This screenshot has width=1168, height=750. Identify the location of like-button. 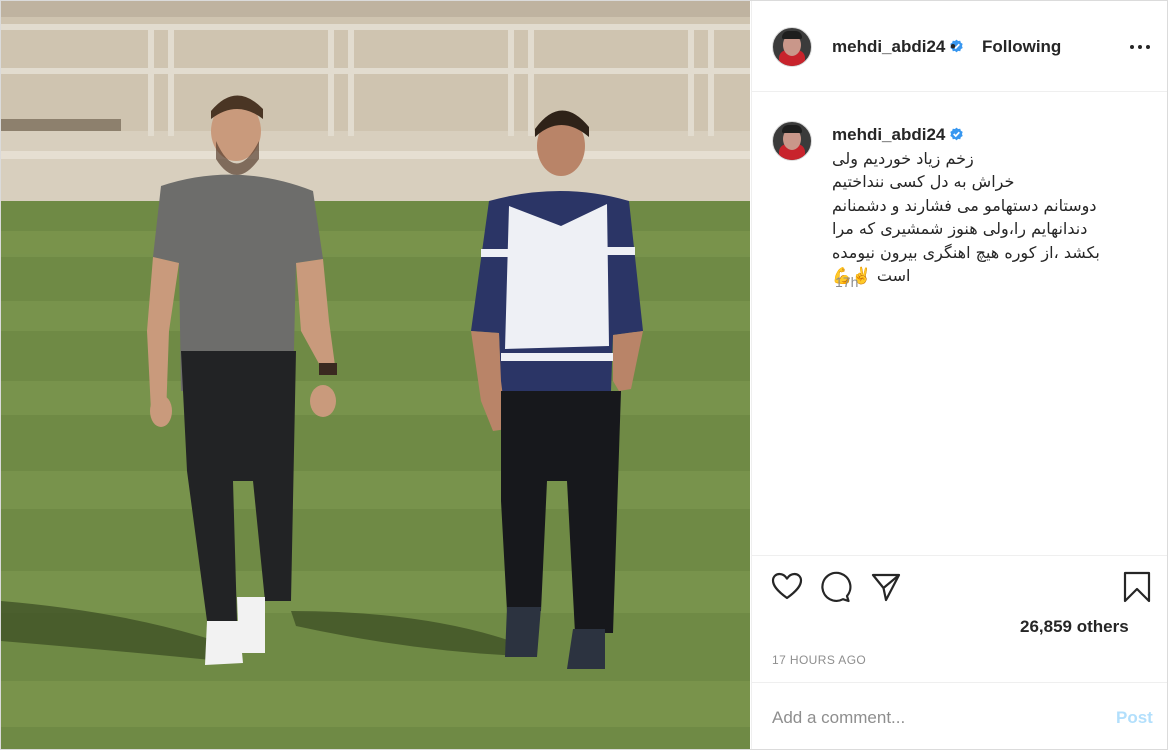
(787, 587).